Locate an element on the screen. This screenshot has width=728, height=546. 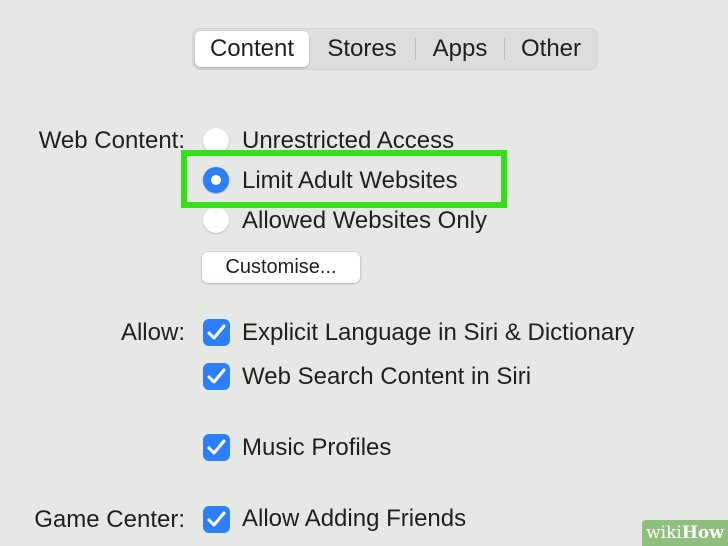
option-label-unrestricted-access: Unrestricted Access is located at coordinates (348, 140).